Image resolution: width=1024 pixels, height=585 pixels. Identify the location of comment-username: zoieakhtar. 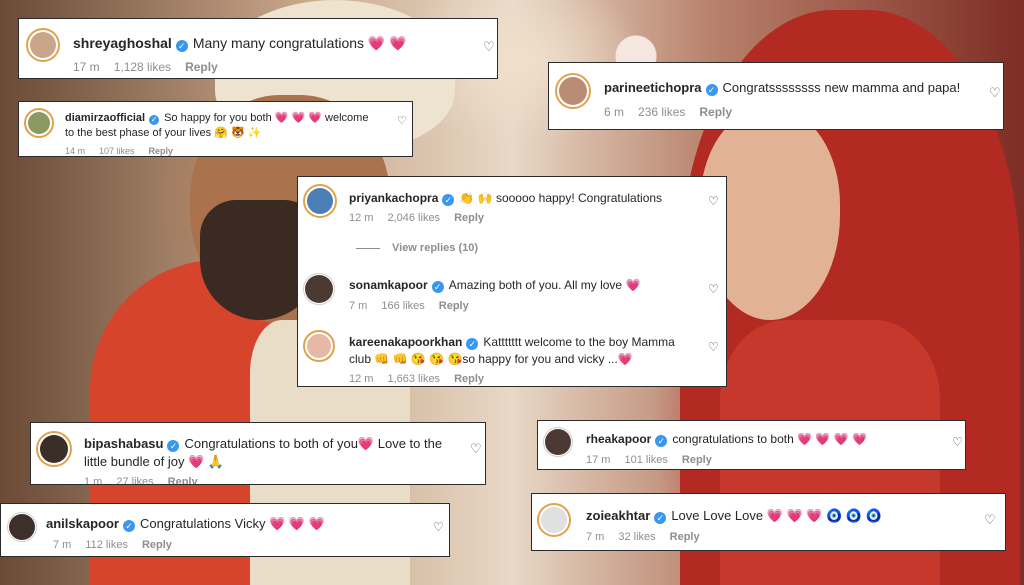
(618, 515).